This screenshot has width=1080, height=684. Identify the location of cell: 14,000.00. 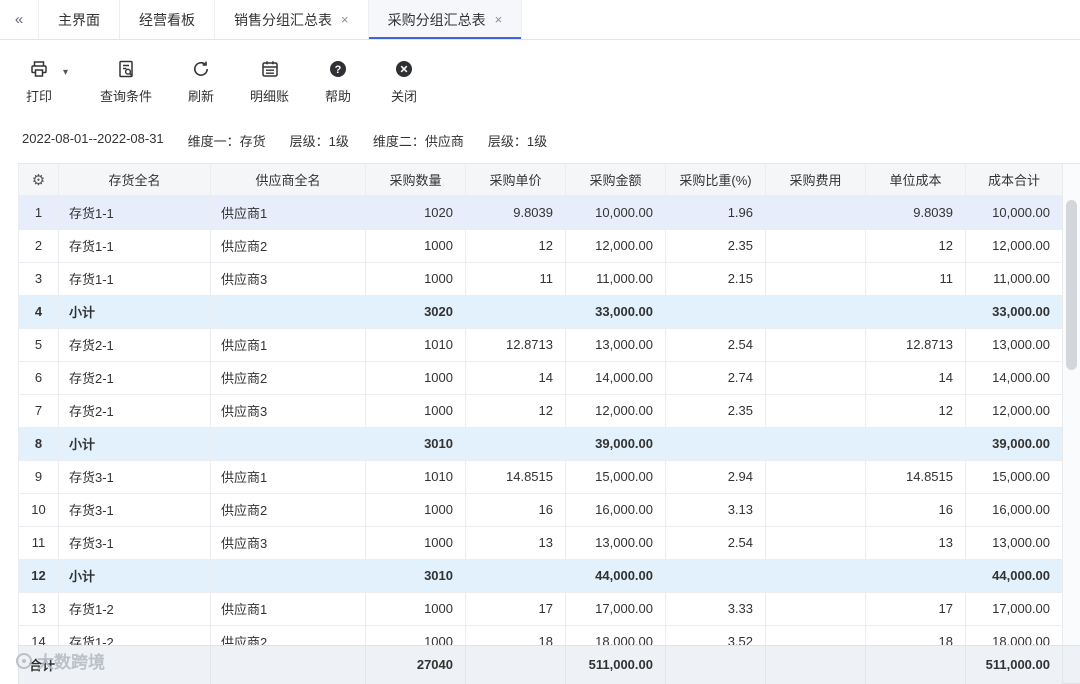
(1014, 378).